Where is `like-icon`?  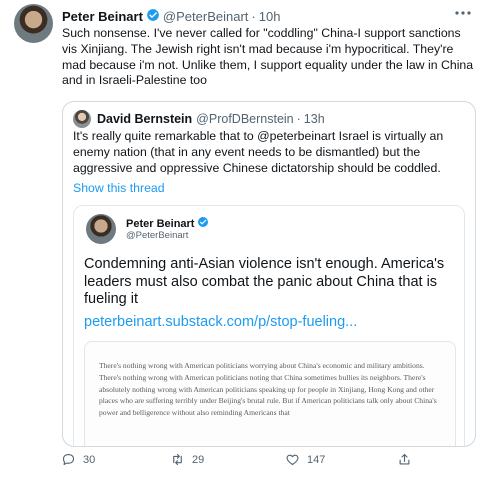 like-icon is located at coordinates (292, 460).